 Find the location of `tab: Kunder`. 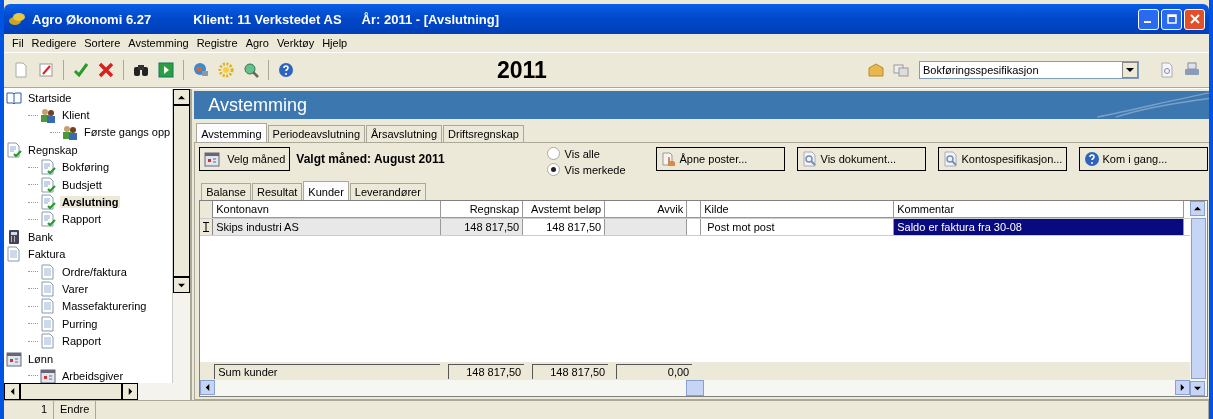

tab: Kunder is located at coordinates (326, 190).